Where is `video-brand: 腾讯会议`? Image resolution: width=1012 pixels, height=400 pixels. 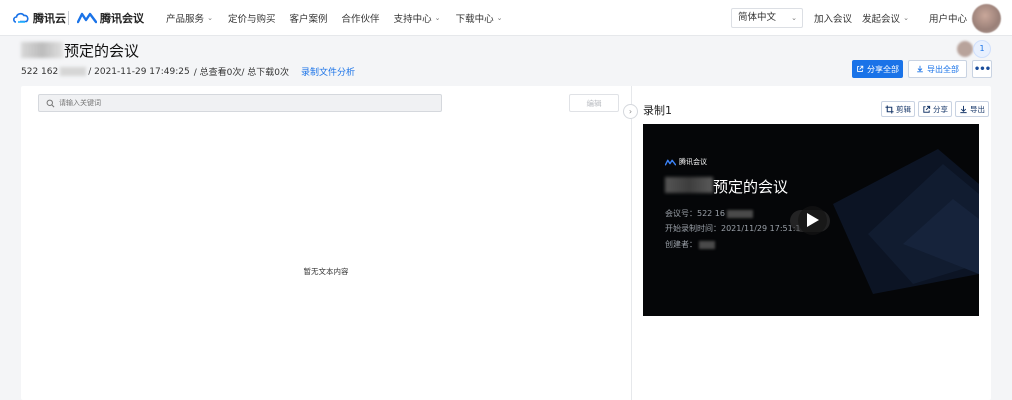 video-brand: 腾讯会议 is located at coordinates (686, 162).